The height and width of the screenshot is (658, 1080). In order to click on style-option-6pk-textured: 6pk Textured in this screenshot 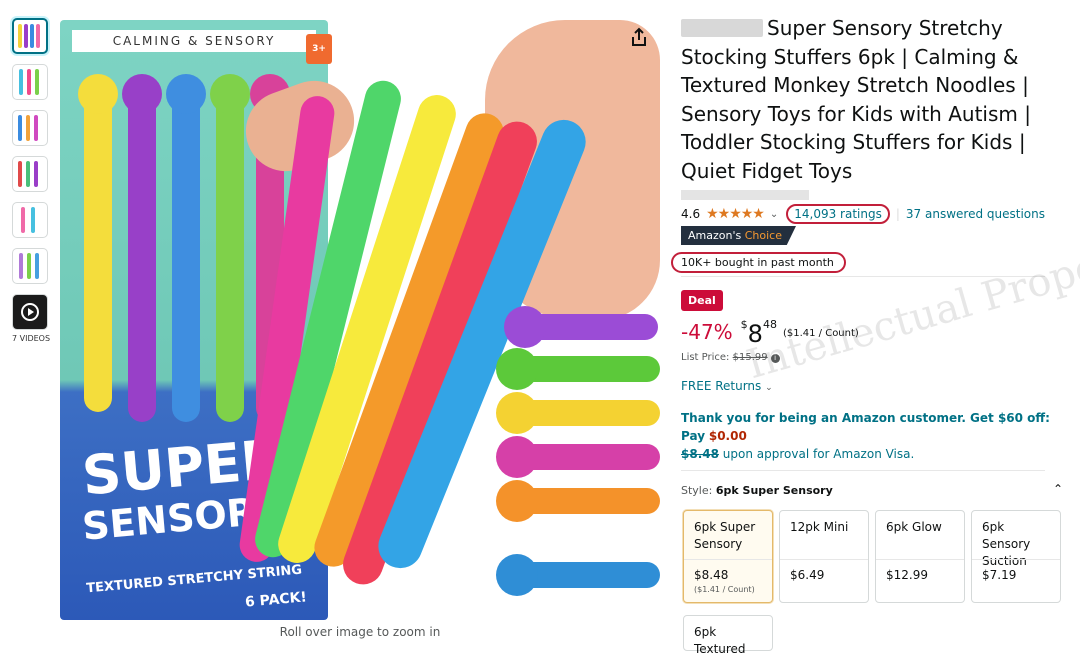, I will do `click(728, 635)`.